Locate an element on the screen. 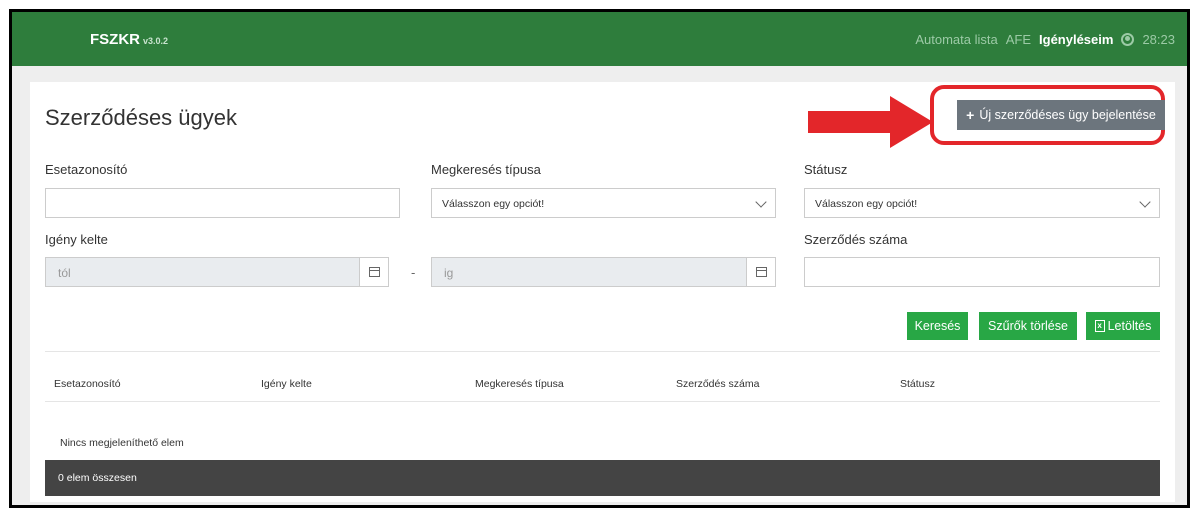  brand-name: FSZKR is located at coordinates (115, 39).